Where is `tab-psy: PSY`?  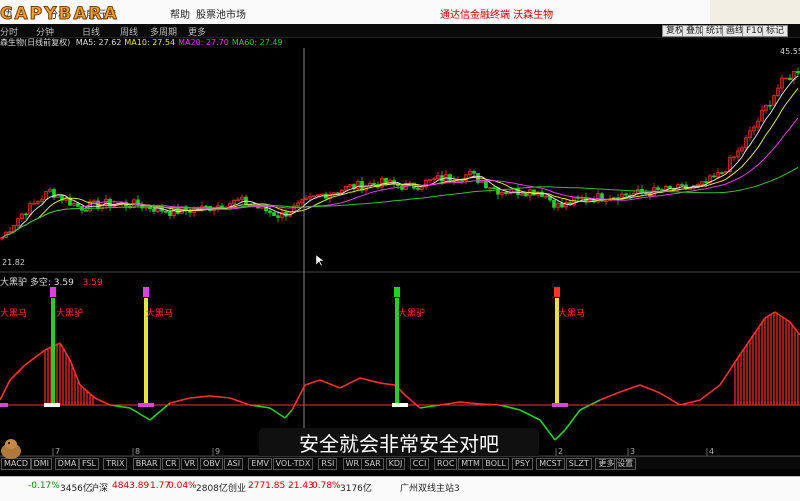
tab-psy: PSY is located at coordinates (522, 464).